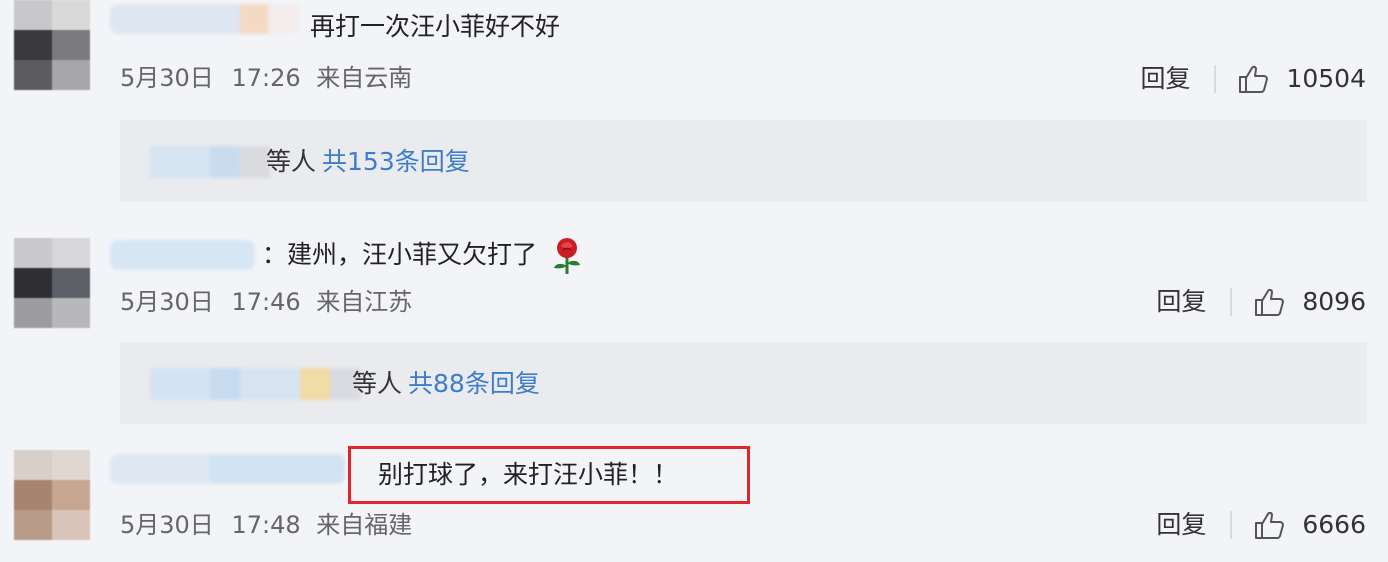  Describe the element at coordinates (566, 256) in the screenshot. I see `rose-icon` at that location.